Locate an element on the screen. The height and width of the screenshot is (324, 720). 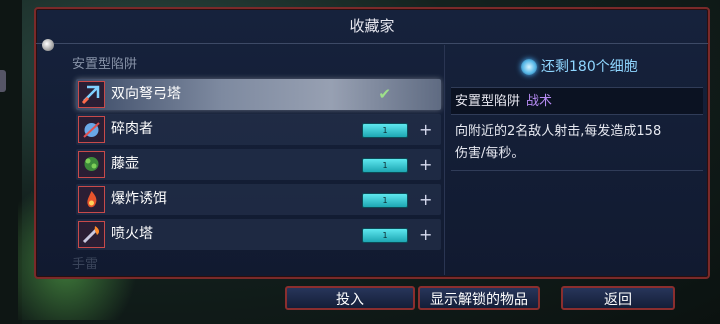
grinder-trap-icon is located at coordinates (91, 129).